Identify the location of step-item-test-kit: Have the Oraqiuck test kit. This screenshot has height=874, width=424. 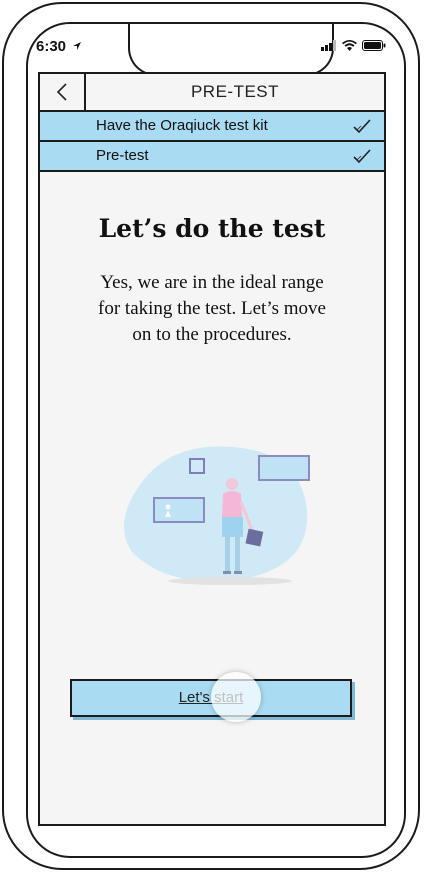
(212, 127).